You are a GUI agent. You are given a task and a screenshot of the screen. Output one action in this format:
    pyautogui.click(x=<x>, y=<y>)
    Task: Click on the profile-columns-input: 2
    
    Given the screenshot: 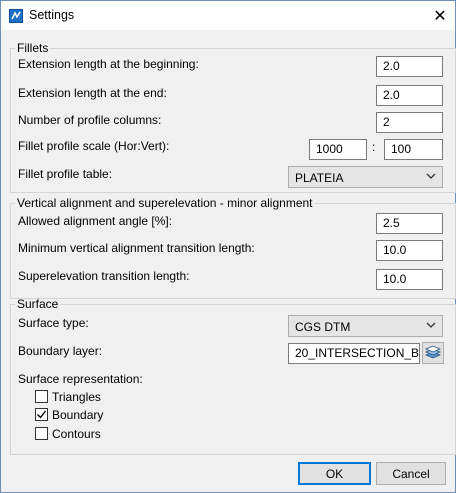 What is the action you would take?
    pyautogui.click(x=409, y=122)
    